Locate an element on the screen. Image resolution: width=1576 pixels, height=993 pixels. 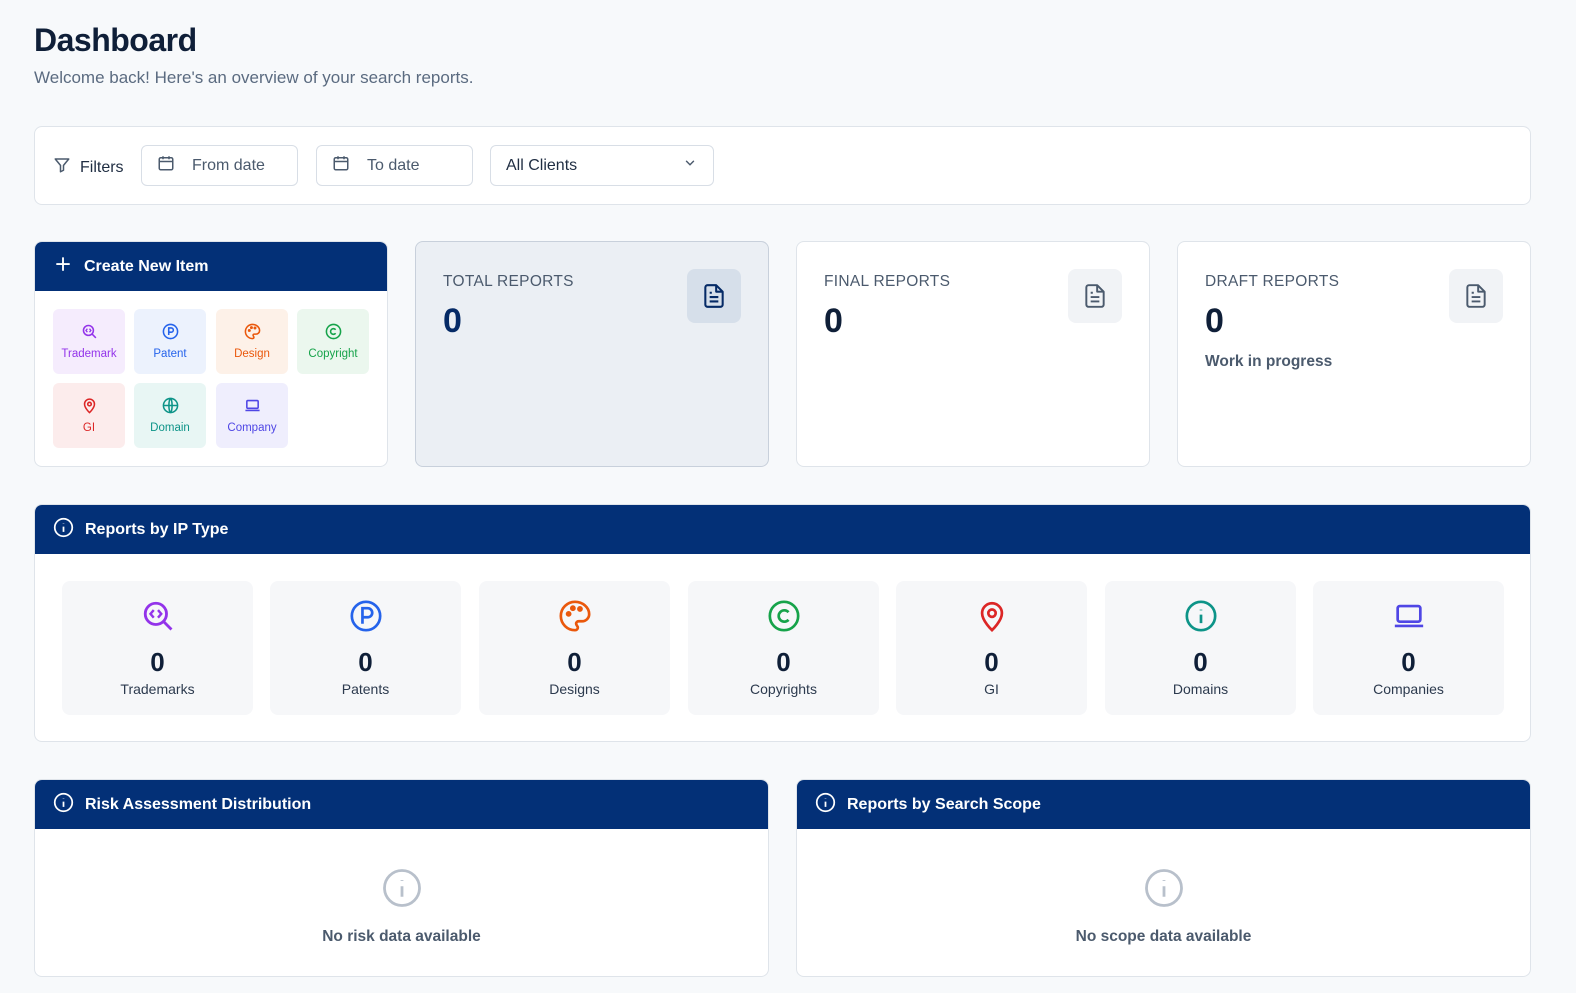
create-trademark-button: Trademark is located at coordinates (89, 341).